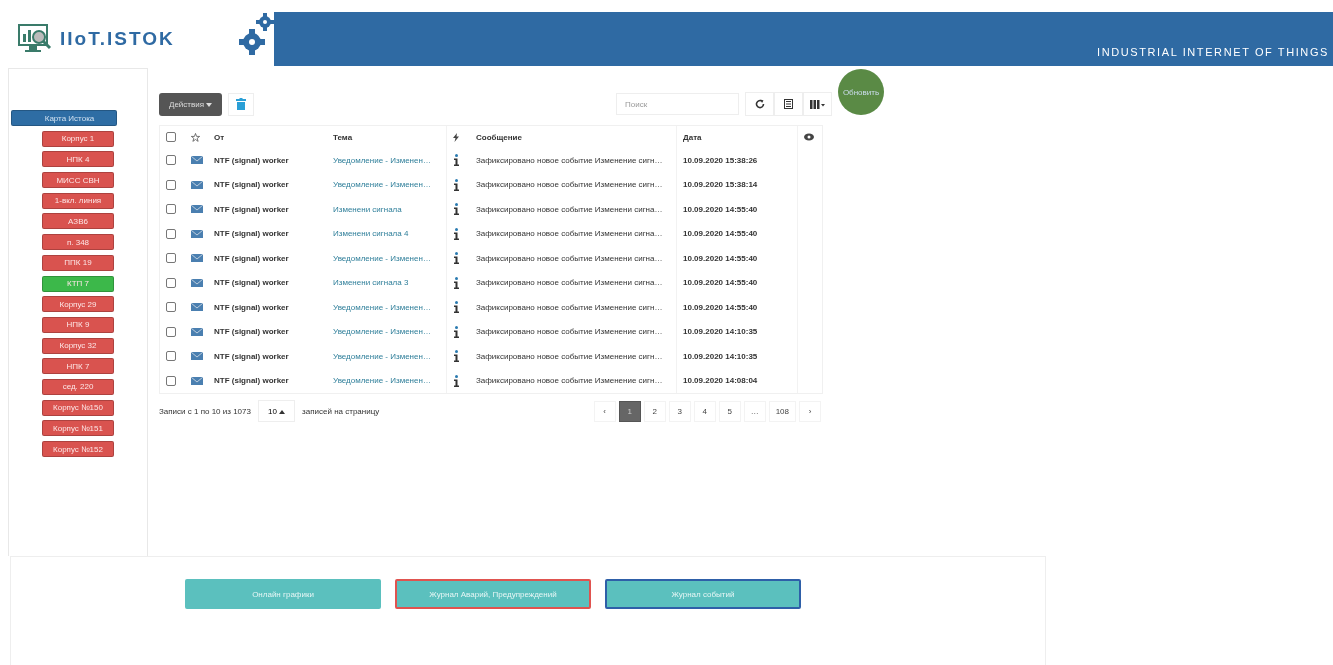 The width and height of the screenshot is (1333, 665). Describe the element at coordinates (78, 200) in the screenshot. I see `sidebar-item: 1-вкл. линия` at that location.